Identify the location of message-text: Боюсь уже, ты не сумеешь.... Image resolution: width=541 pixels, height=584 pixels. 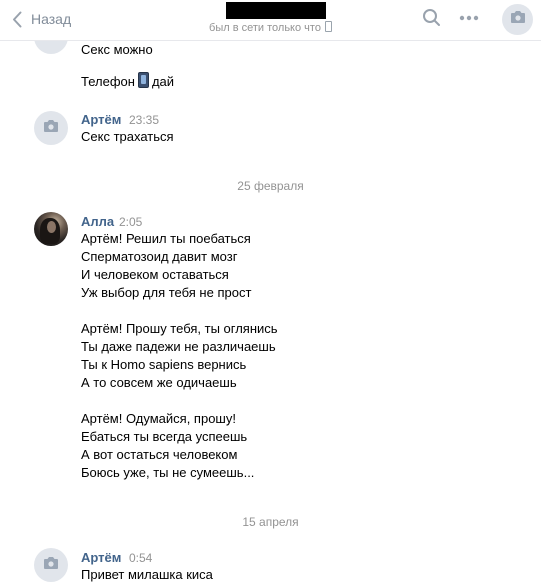
(168, 472).